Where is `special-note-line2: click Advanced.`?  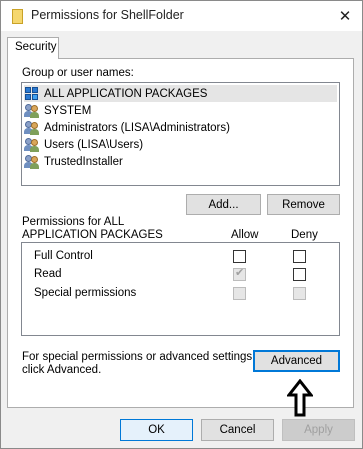 special-note-line2: click Advanced. is located at coordinates (62, 370).